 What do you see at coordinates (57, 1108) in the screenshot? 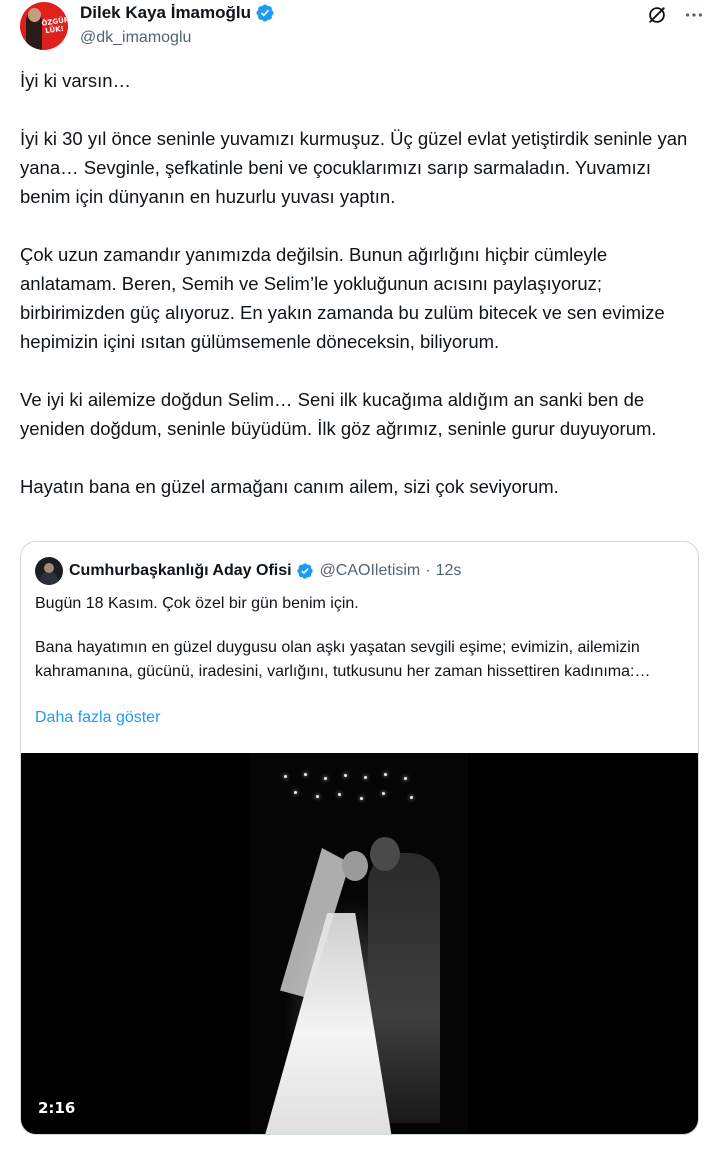
I see `video-duration: 2:16` at bounding box center [57, 1108].